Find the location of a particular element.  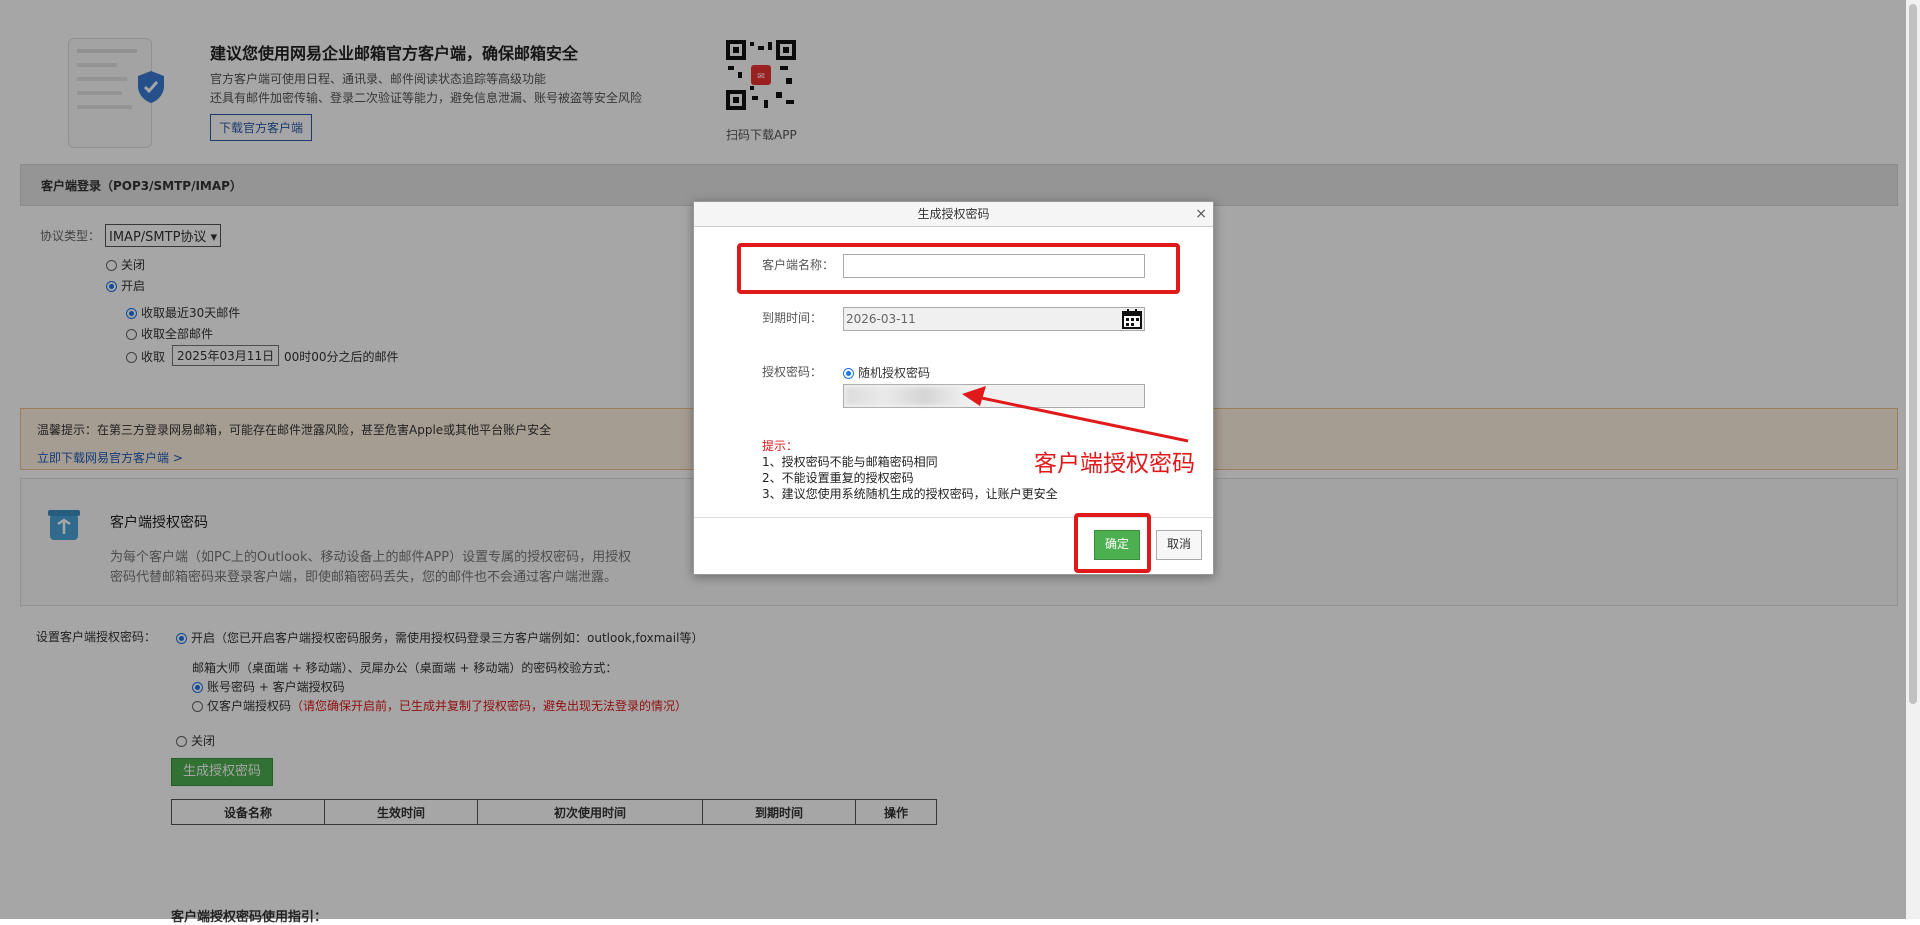

hint-2: 2、不能设置重复的授权密码 is located at coordinates (838, 478).